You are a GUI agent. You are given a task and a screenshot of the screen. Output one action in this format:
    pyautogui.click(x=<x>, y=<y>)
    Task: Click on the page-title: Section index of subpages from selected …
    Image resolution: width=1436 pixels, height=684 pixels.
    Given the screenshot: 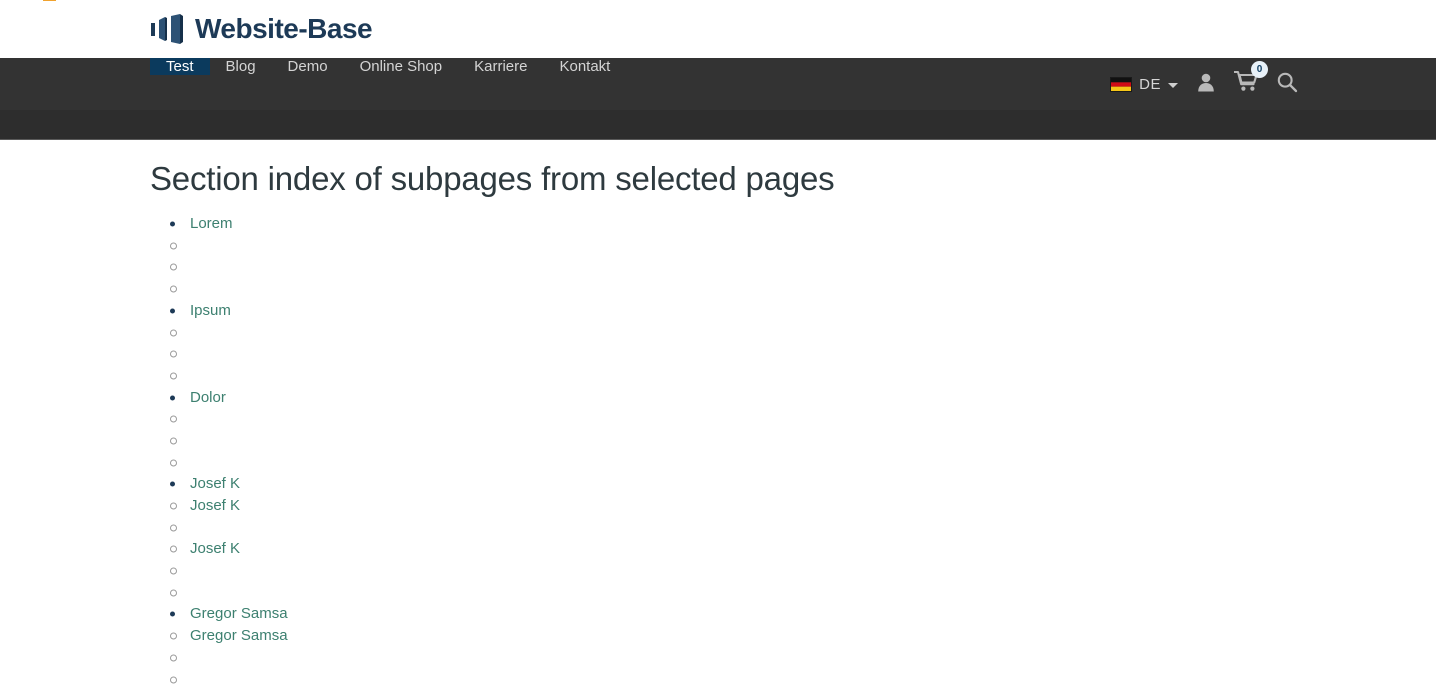 What is the action you would take?
    pyautogui.click(x=492, y=178)
    